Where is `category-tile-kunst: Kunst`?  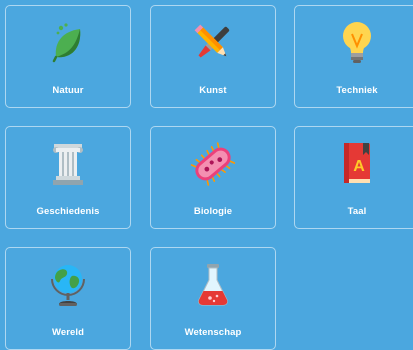 category-tile-kunst: Kunst is located at coordinates (213, 56).